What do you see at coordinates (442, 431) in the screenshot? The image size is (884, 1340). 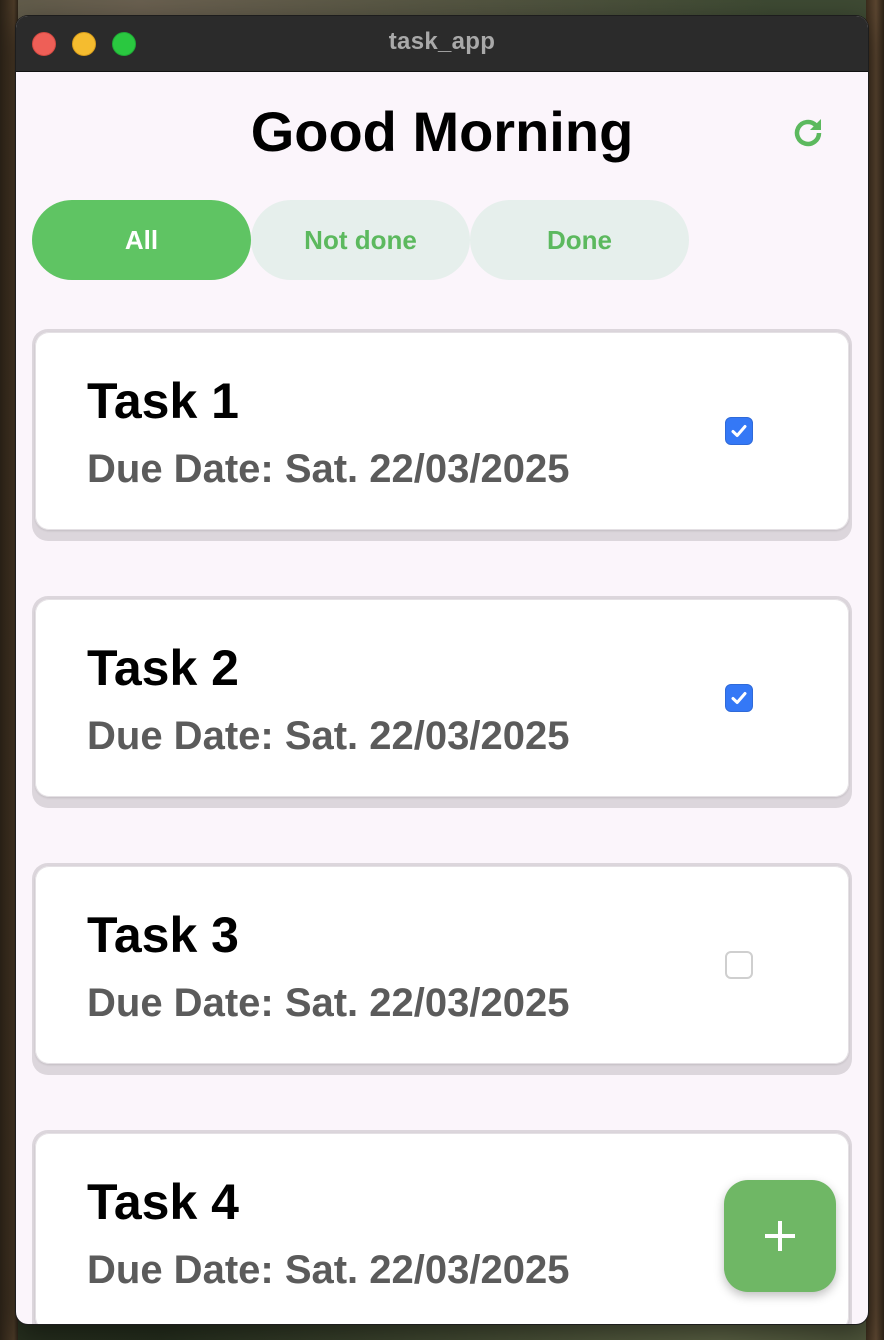 I see `task-card-body: Task 1 Due Date: Sat. 22/03/2025` at bounding box center [442, 431].